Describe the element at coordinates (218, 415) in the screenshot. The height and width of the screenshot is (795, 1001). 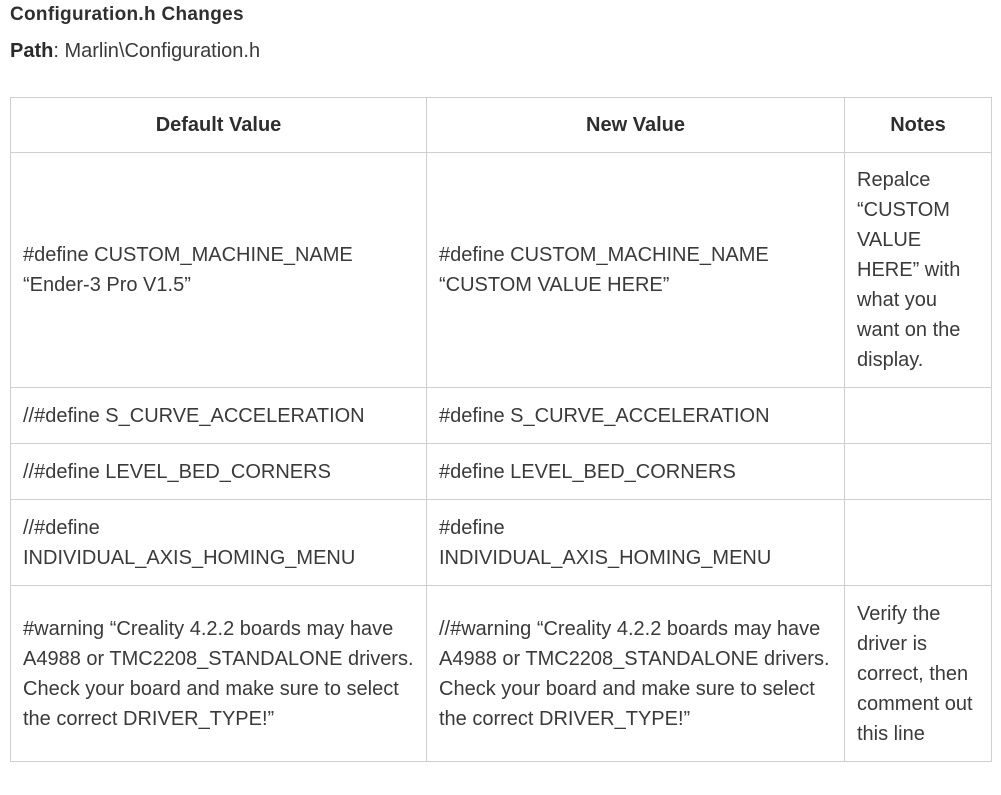
I see `default-value-cell: //#define S_CURVE_ACCELERATION` at that location.